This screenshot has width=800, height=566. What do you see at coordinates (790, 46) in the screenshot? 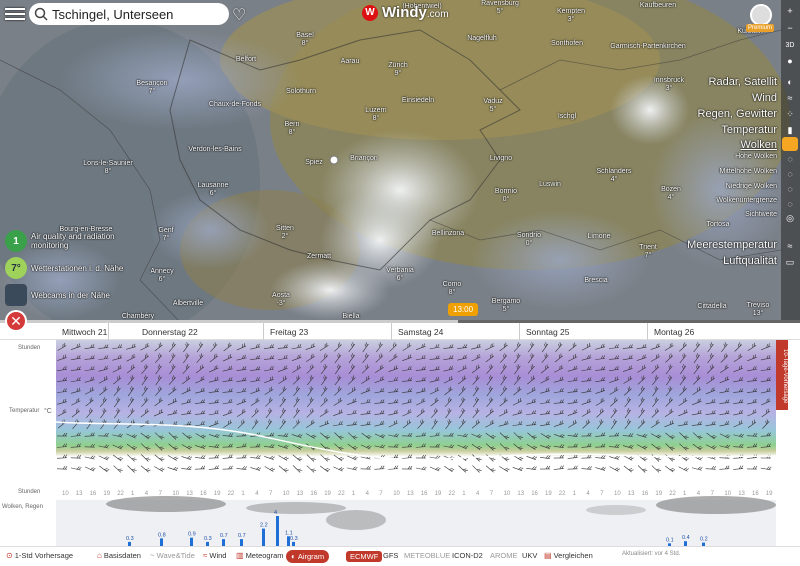
I see `3d-icon: 3D` at bounding box center [790, 46].